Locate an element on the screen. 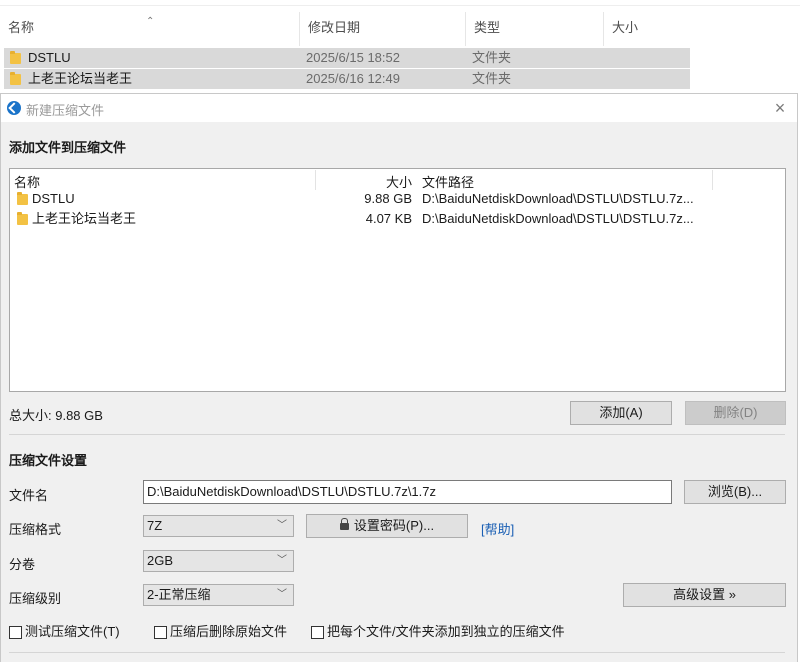  row-name: DSTLU is located at coordinates (49, 57).